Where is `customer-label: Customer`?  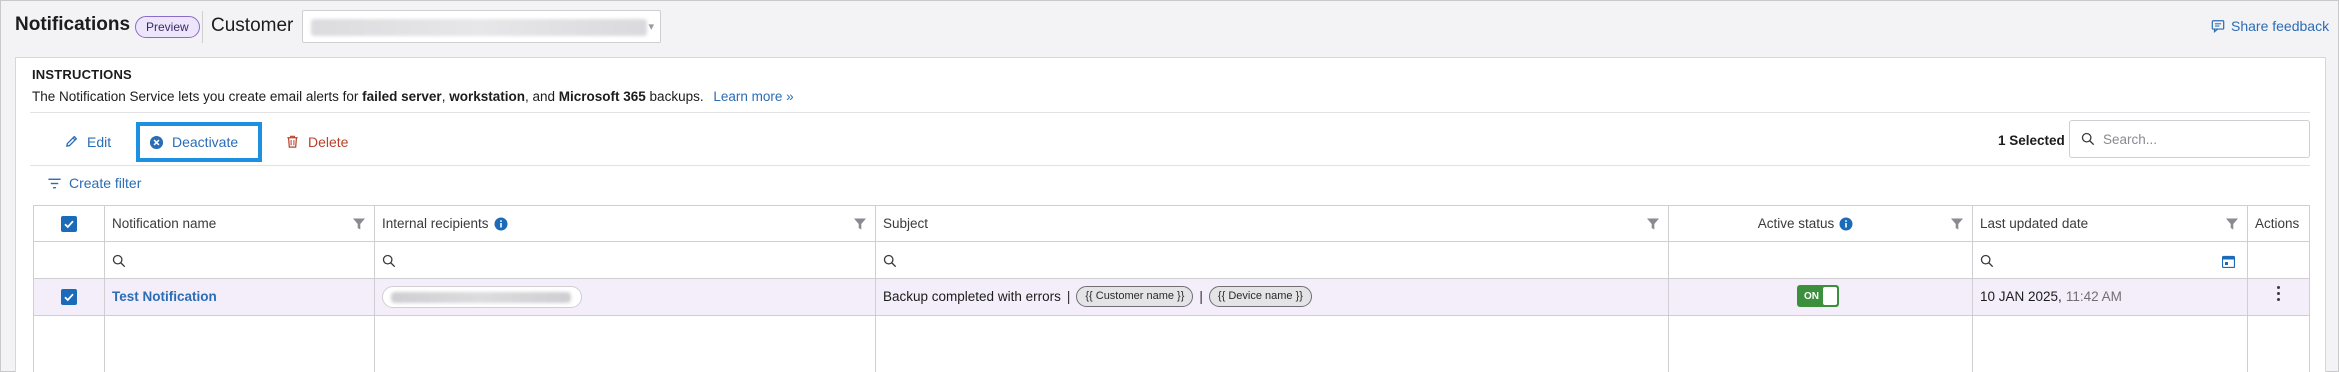
customer-label: Customer is located at coordinates (252, 25).